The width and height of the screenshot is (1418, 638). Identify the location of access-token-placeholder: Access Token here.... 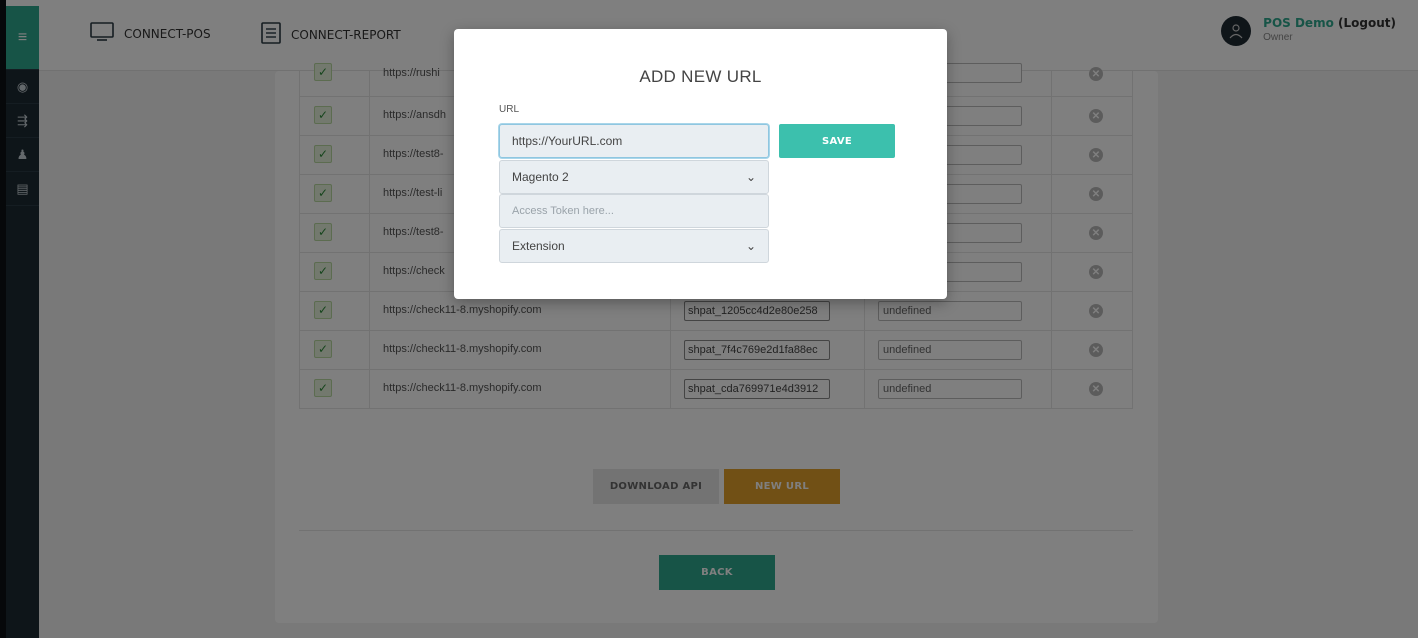
(563, 211).